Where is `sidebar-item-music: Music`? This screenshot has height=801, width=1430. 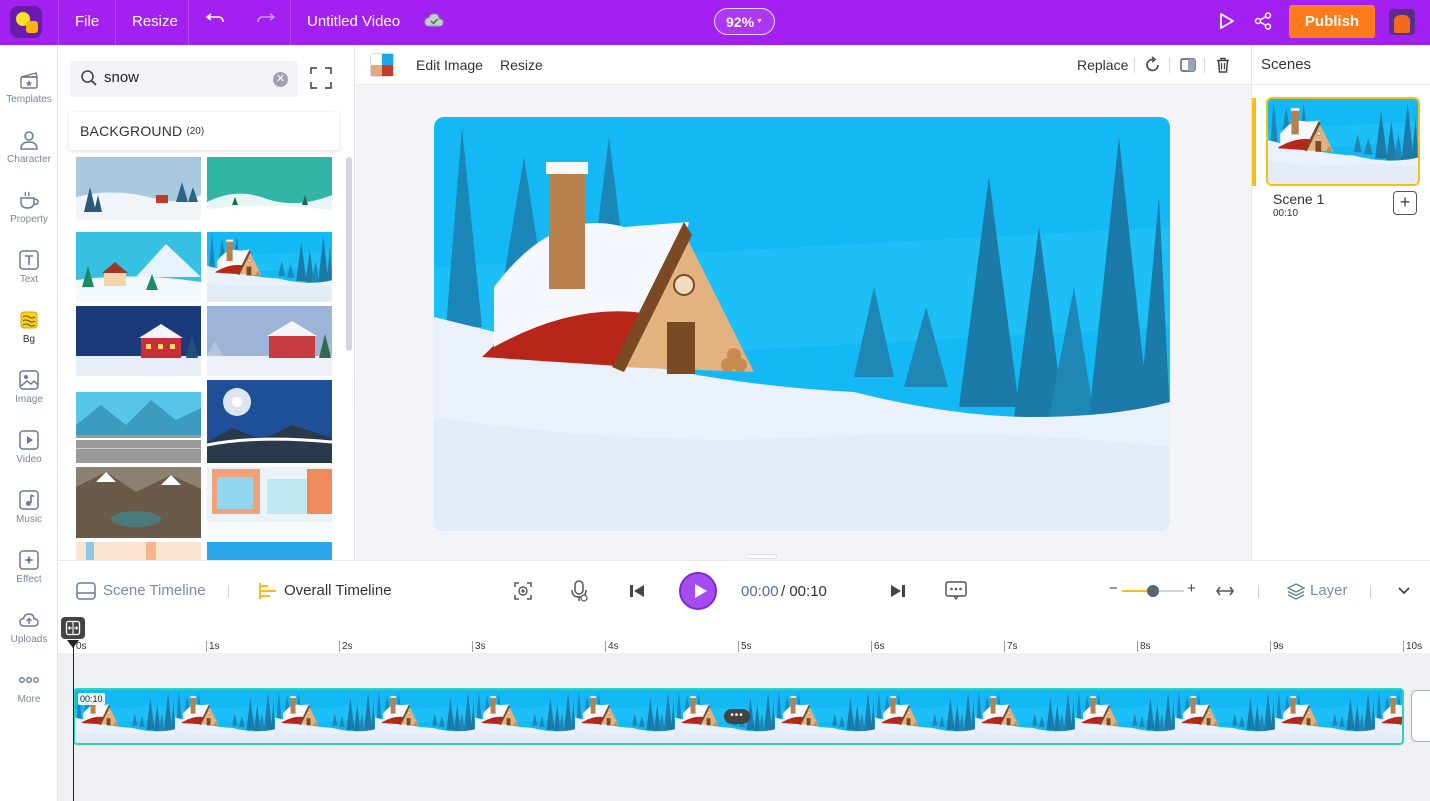 sidebar-item-music: Music is located at coordinates (29, 507).